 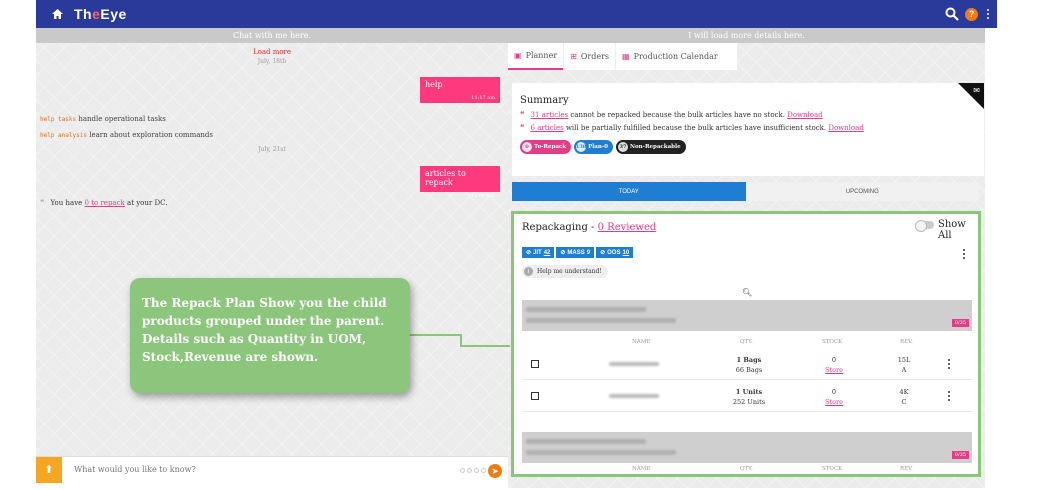 I want to click on summary-corner, so click(x=971, y=96).